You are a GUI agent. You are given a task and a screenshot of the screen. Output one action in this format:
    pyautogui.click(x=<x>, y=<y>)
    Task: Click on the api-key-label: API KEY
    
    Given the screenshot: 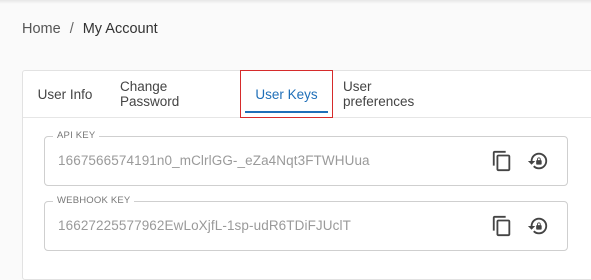 What is the action you would take?
    pyautogui.click(x=76, y=135)
    